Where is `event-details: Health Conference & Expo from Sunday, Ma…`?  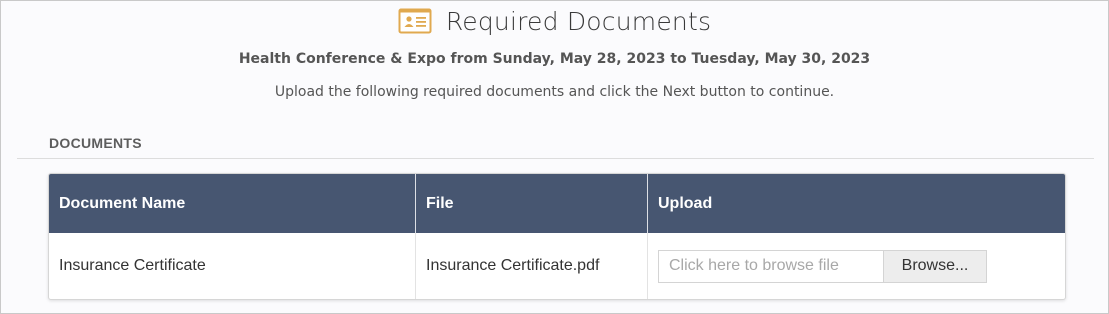 event-details: Health Conference & Expo from Sunday, Ma… is located at coordinates (554, 59).